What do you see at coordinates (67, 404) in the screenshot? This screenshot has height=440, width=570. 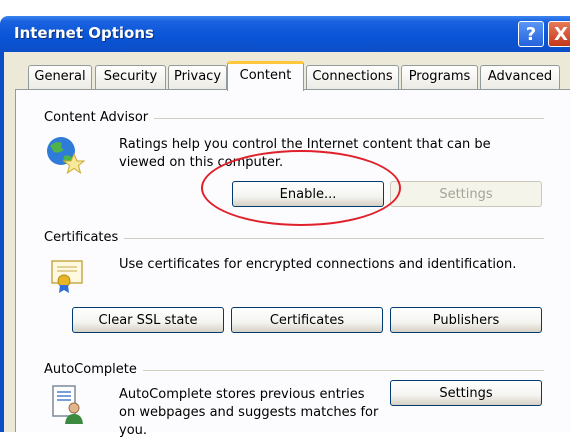 I see `autocomplete-icon` at bounding box center [67, 404].